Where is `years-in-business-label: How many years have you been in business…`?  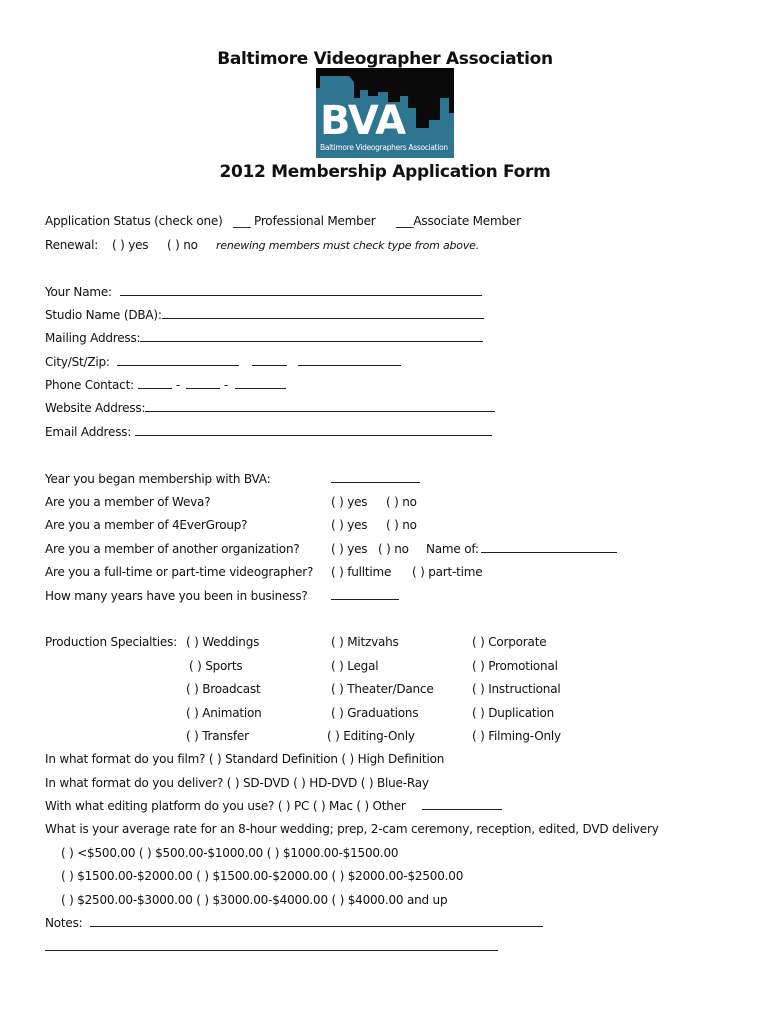 years-in-business-label: How many years have you been in business… is located at coordinates (176, 596).